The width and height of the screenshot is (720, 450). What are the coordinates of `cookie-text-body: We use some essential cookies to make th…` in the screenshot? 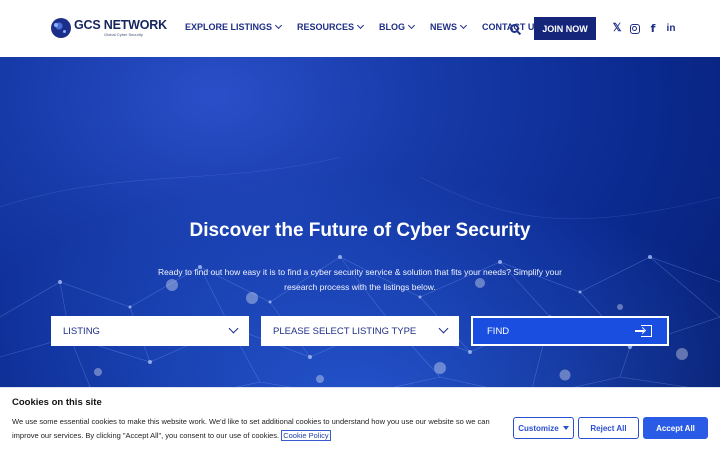 It's located at (251, 428).